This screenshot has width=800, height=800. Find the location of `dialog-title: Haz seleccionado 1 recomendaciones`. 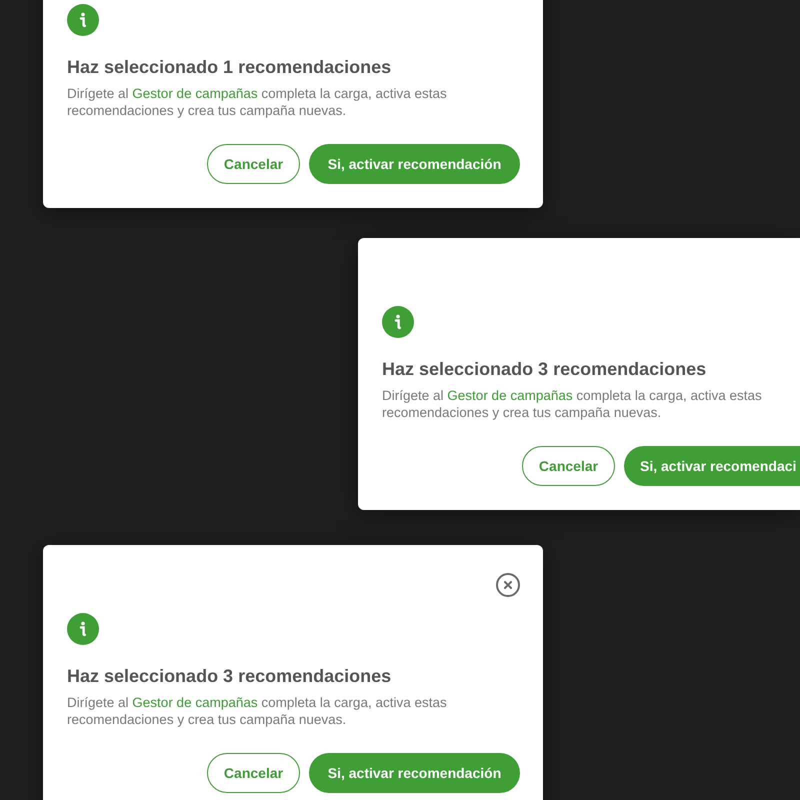

dialog-title: Haz seleccionado 1 recomendaciones is located at coordinates (229, 67).